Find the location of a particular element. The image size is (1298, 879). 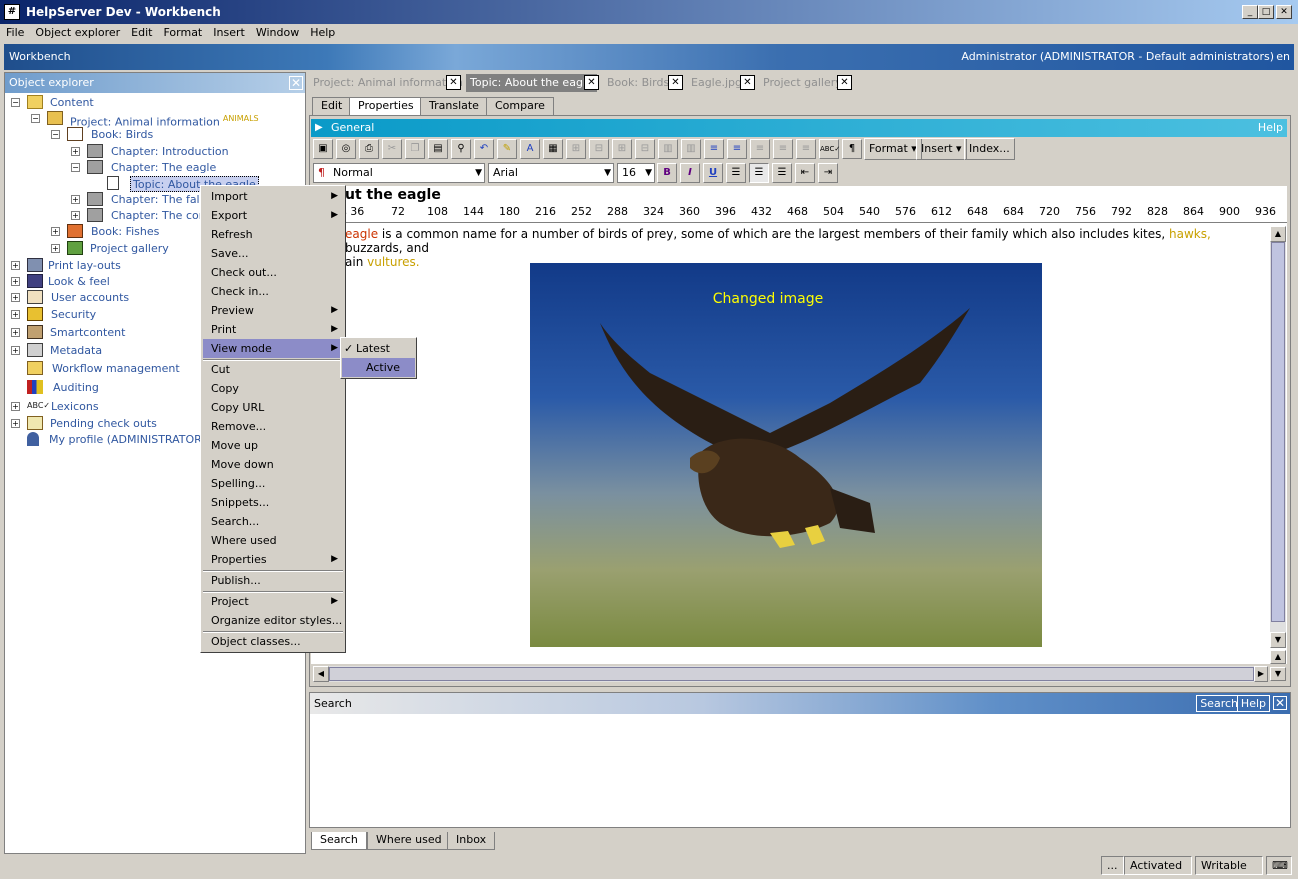

copy-icon: ❐ is located at coordinates (415, 149).